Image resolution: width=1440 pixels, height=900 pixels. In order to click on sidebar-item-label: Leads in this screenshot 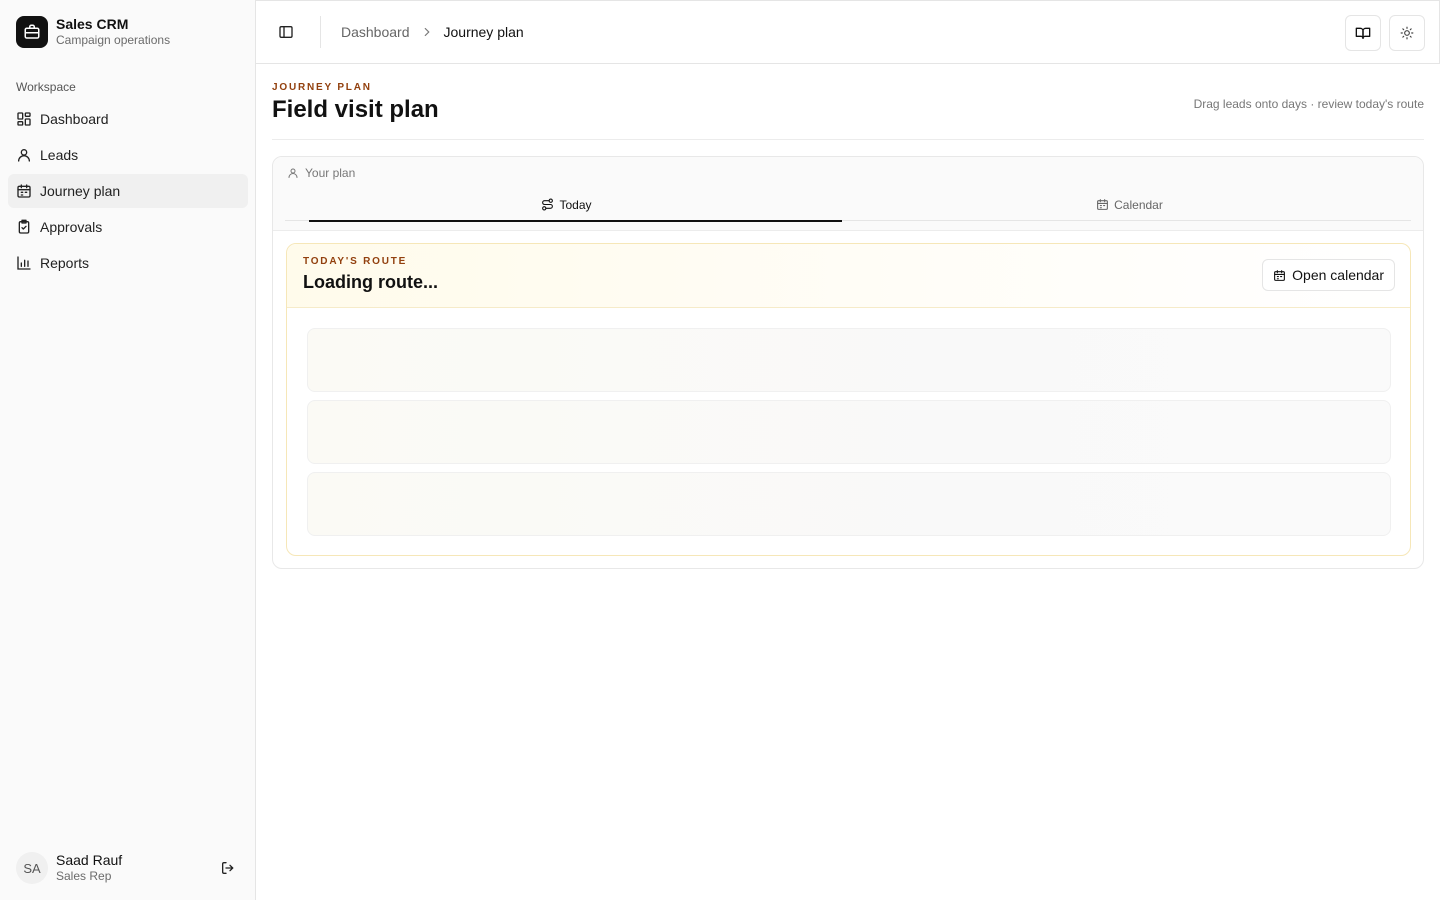, I will do `click(59, 155)`.